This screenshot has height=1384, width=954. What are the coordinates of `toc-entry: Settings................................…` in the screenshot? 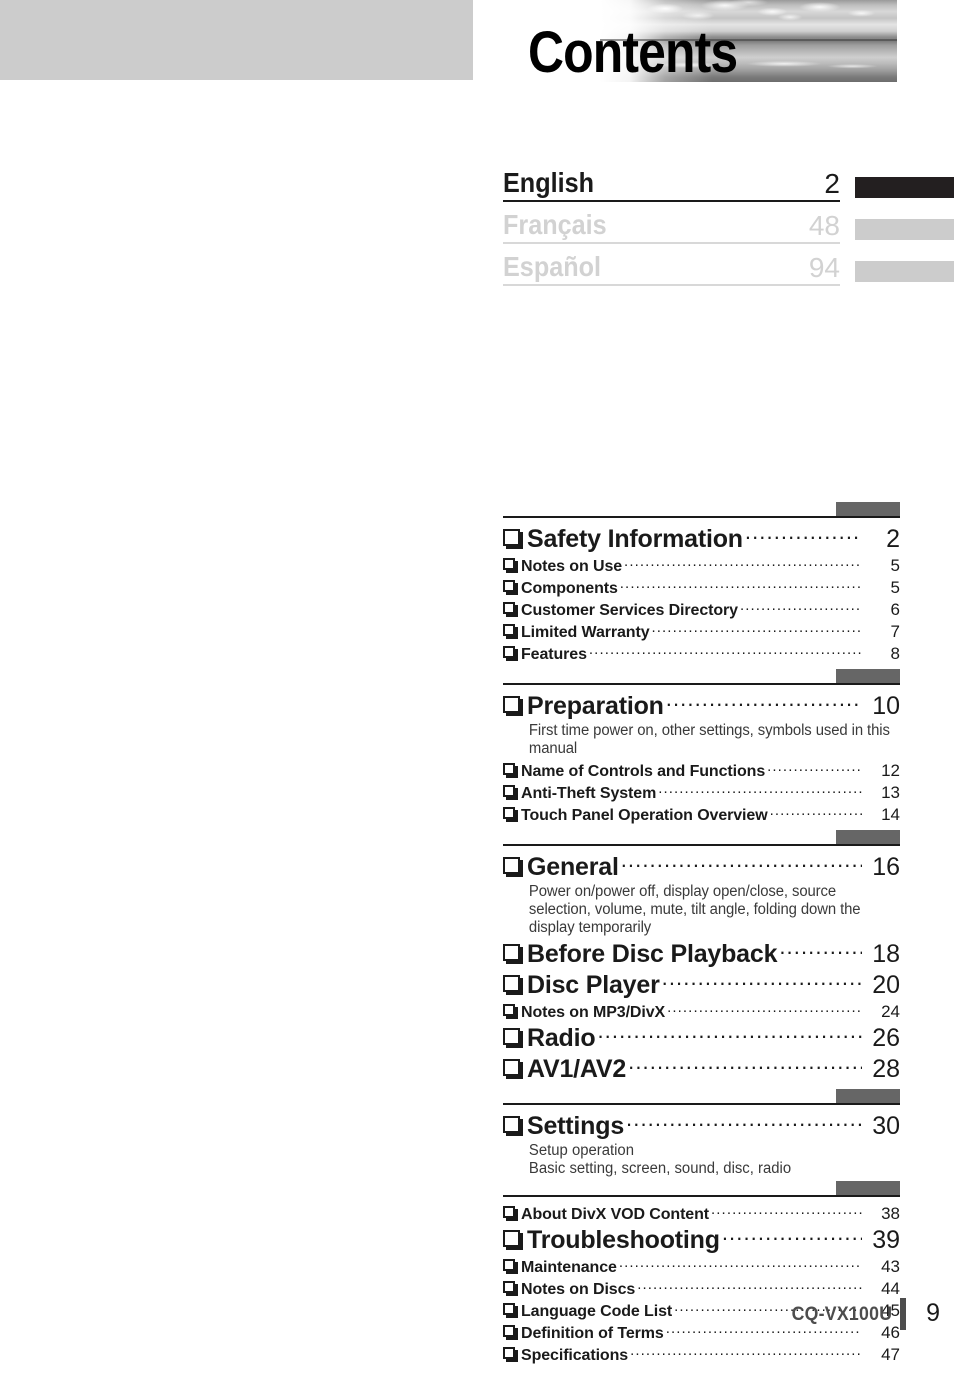 It's located at (701, 1127).